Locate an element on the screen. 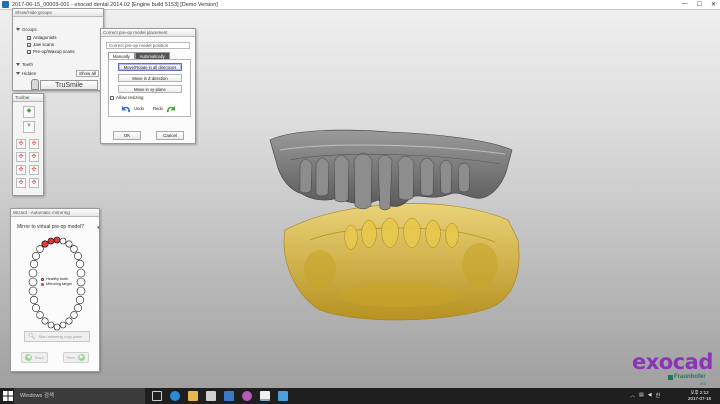  teeth-label: Teeth is located at coordinates (28, 64).